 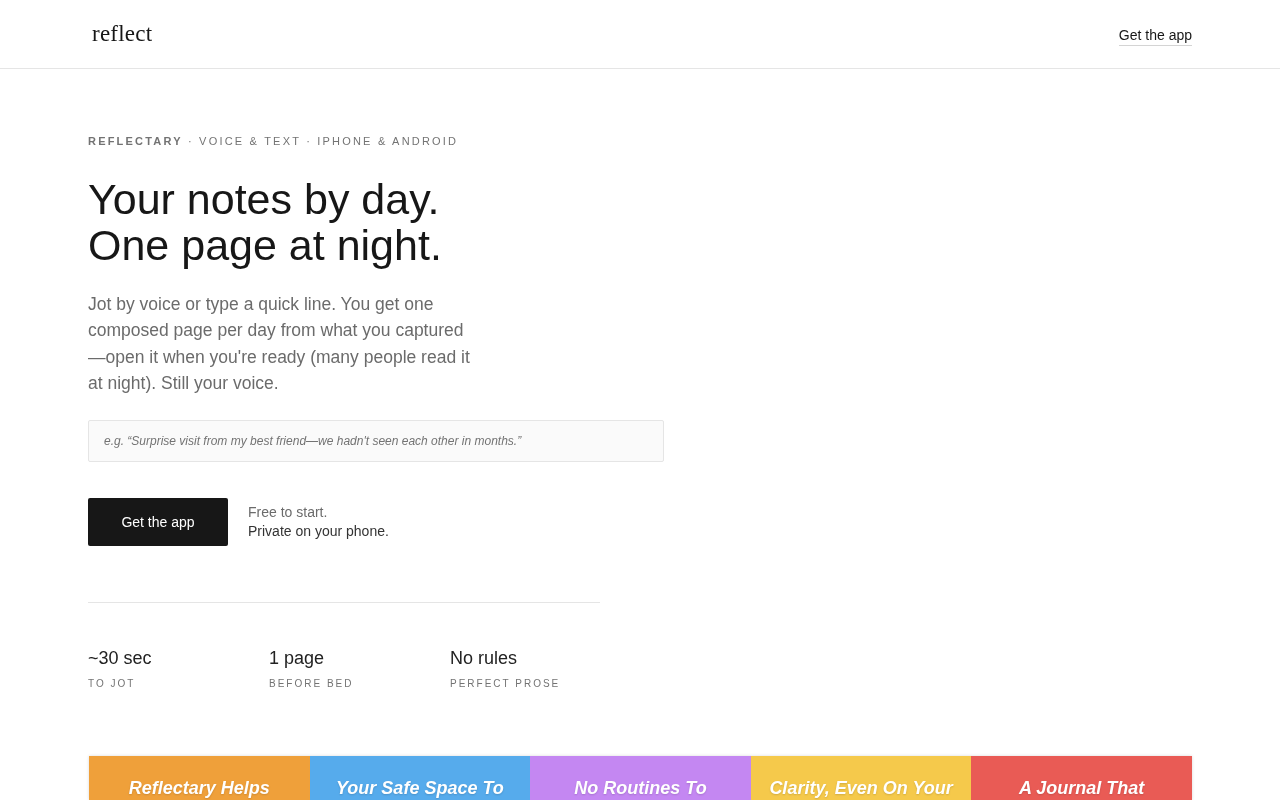 What do you see at coordinates (112, 684) in the screenshot?
I see `stat-label: TO JOT` at bounding box center [112, 684].